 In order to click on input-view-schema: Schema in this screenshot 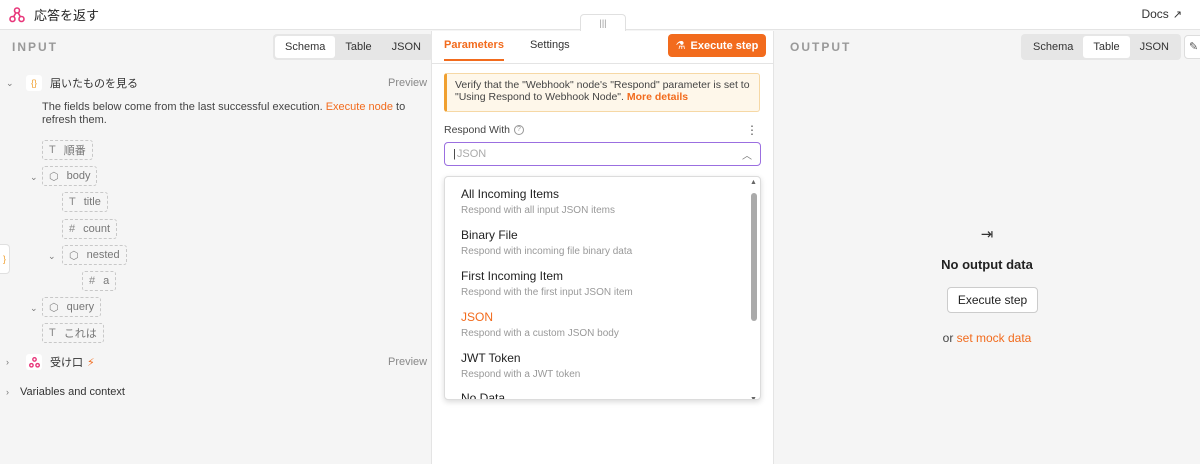, I will do `click(305, 47)`.